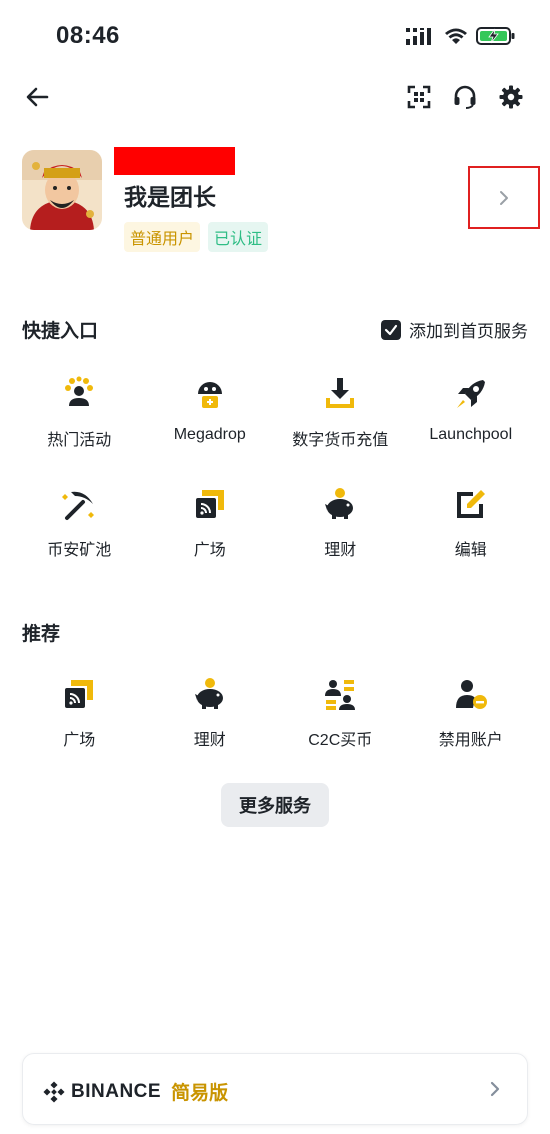 This screenshot has height=1134, width=550. I want to click on recommended-c2c: C2C买币, so click(340, 723).